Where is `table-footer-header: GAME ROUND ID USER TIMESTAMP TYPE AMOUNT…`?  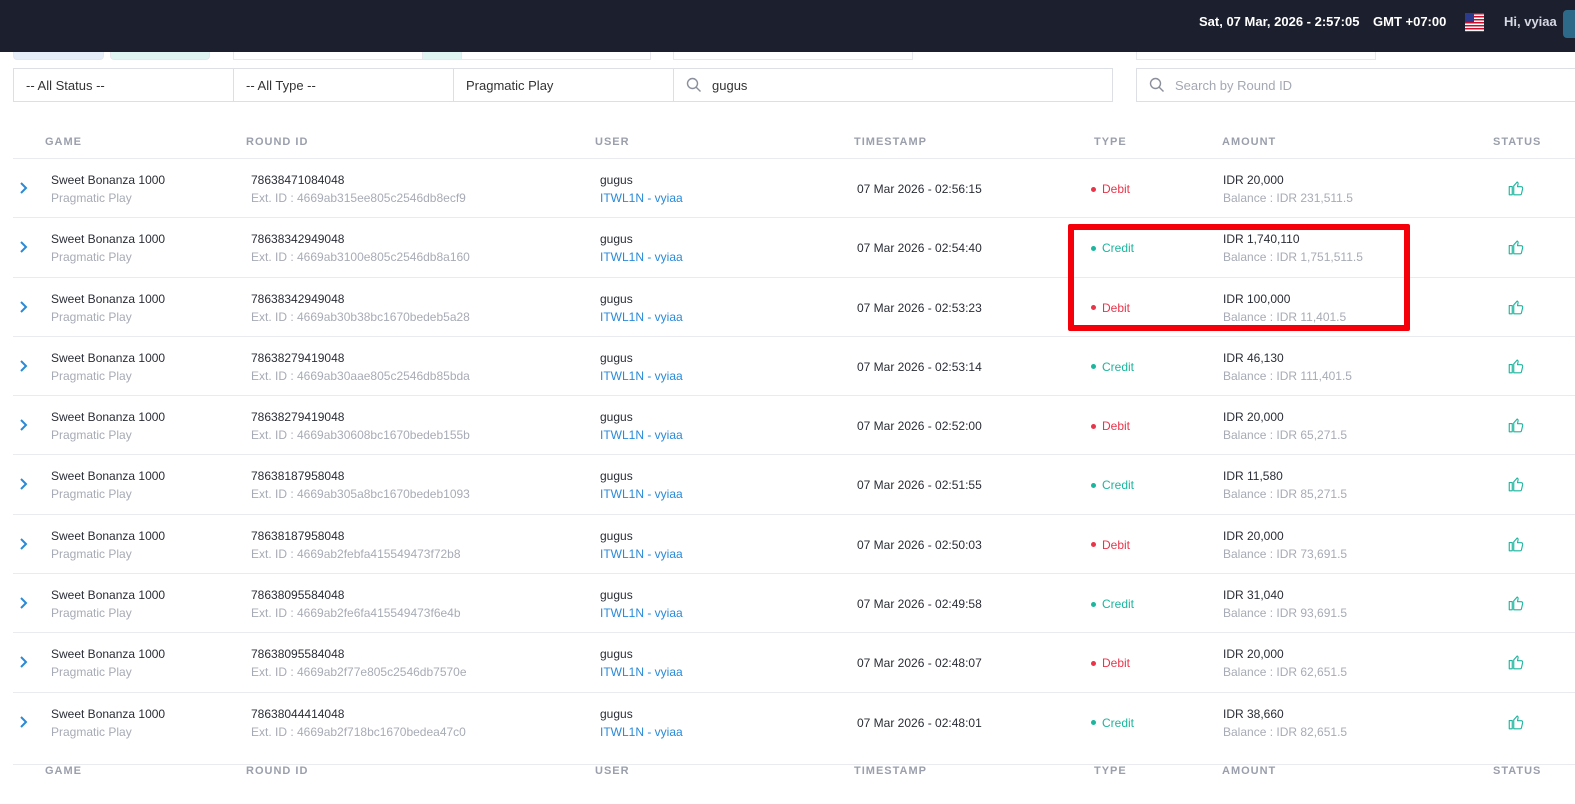
table-footer-header: GAME ROUND ID USER TIMESTAMP TYPE AMOUNT… is located at coordinates (794, 782).